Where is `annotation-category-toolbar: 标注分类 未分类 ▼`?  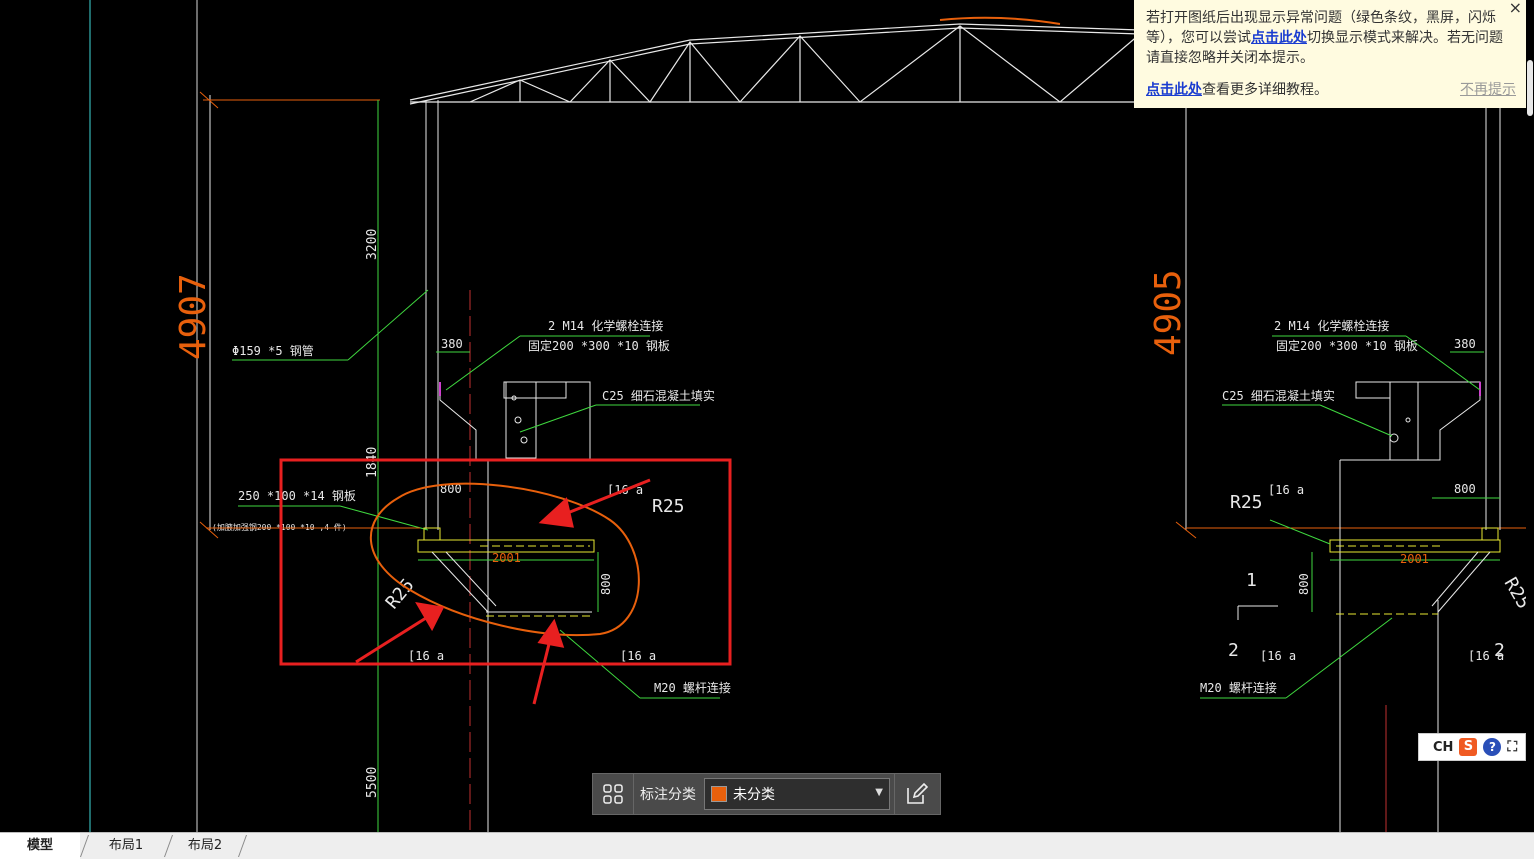
annotation-category-toolbar: 标注分类 未分类 ▼ is located at coordinates (766, 794).